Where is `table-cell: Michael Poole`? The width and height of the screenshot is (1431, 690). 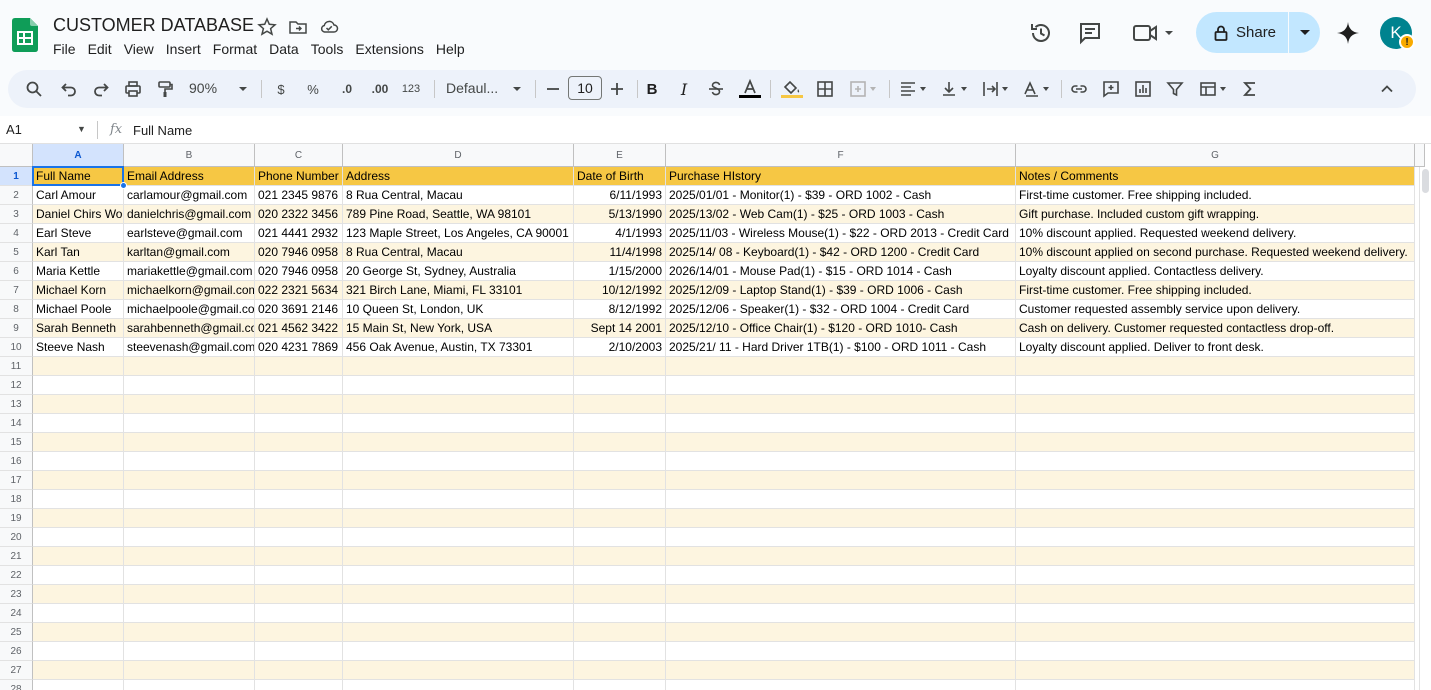
table-cell: Michael Poole is located at coordinates (78, 309).